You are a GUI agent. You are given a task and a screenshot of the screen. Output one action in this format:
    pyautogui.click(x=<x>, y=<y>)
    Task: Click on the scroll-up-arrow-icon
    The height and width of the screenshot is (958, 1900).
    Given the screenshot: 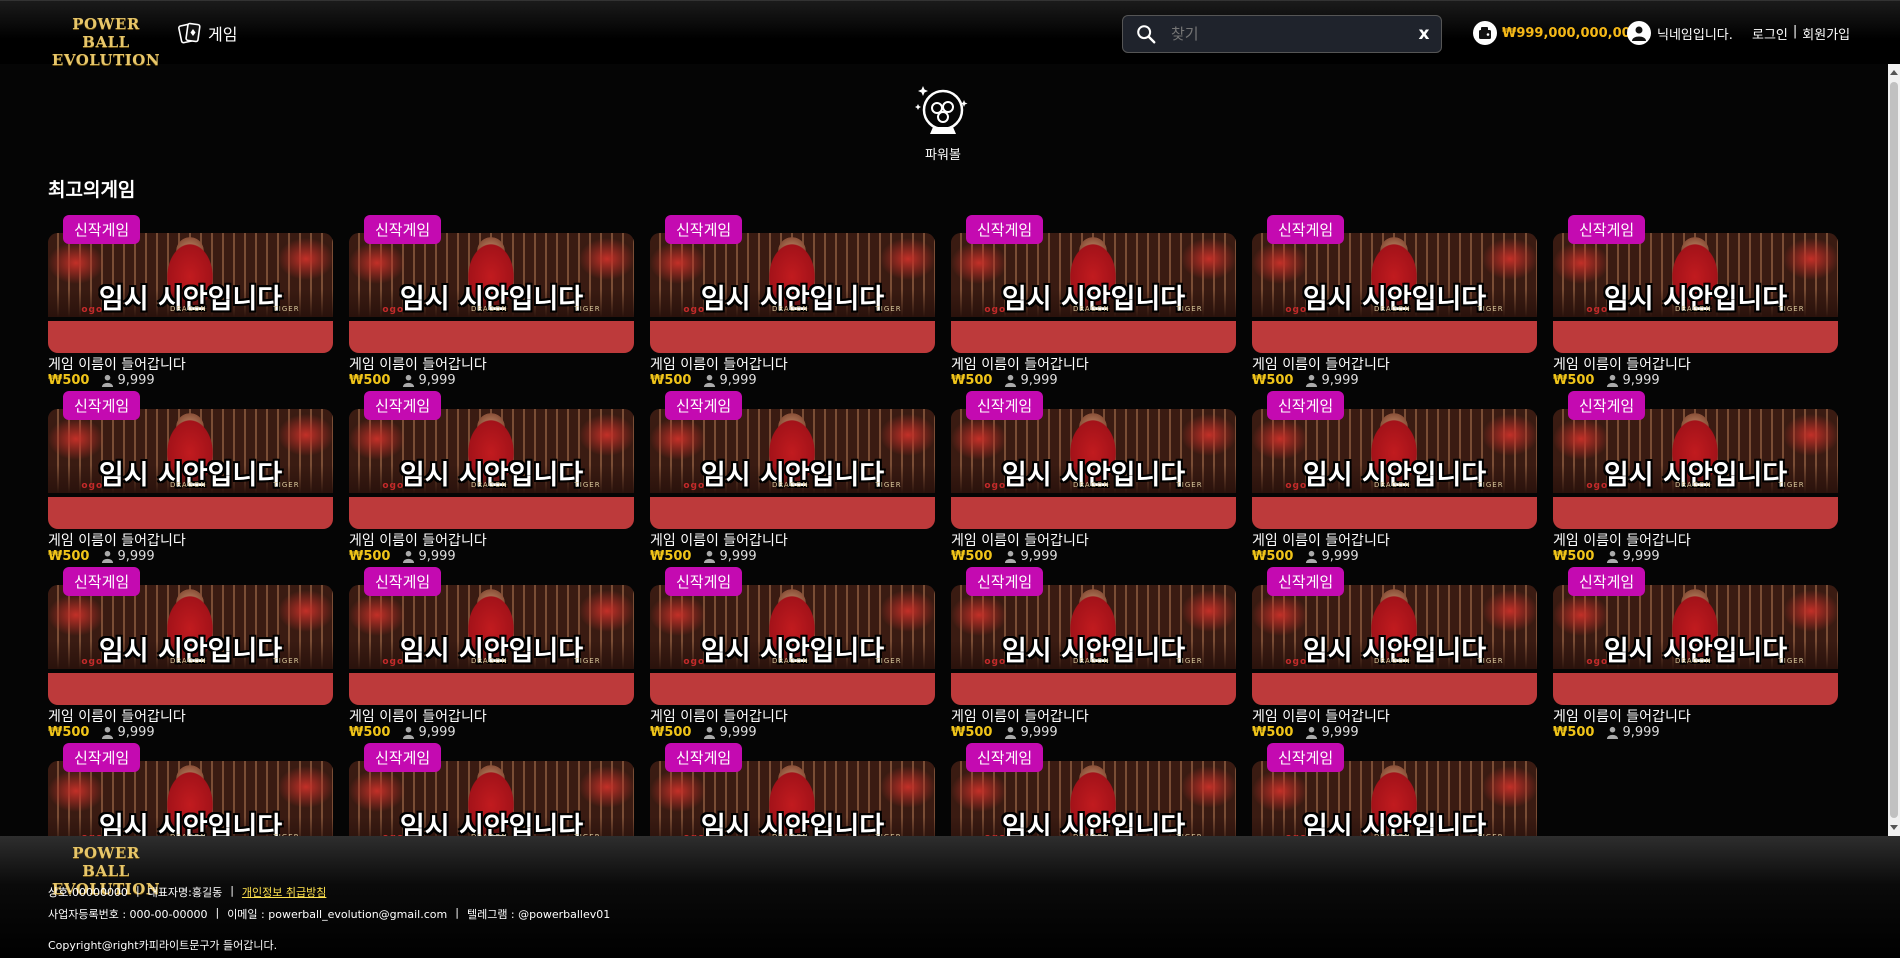 What is the action you would take?
    pyautogui.click(x=1894, y=72)
    